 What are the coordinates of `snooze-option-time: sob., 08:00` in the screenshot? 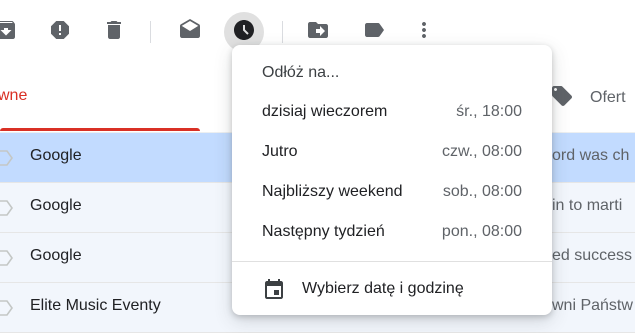 It's located at (482, 191).